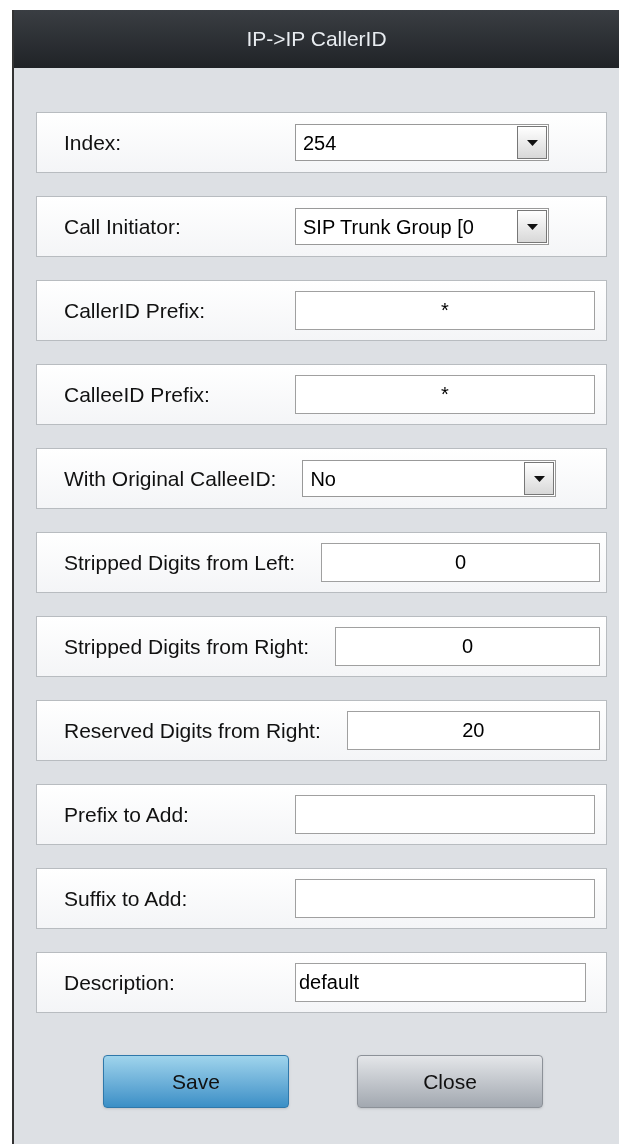 The height and width of the screenshot is (1144, 619). Describe the element at coordinates (388, 227) in the screenshot. I see `dropdown-value: SIP Trunk Group [0` at that location.